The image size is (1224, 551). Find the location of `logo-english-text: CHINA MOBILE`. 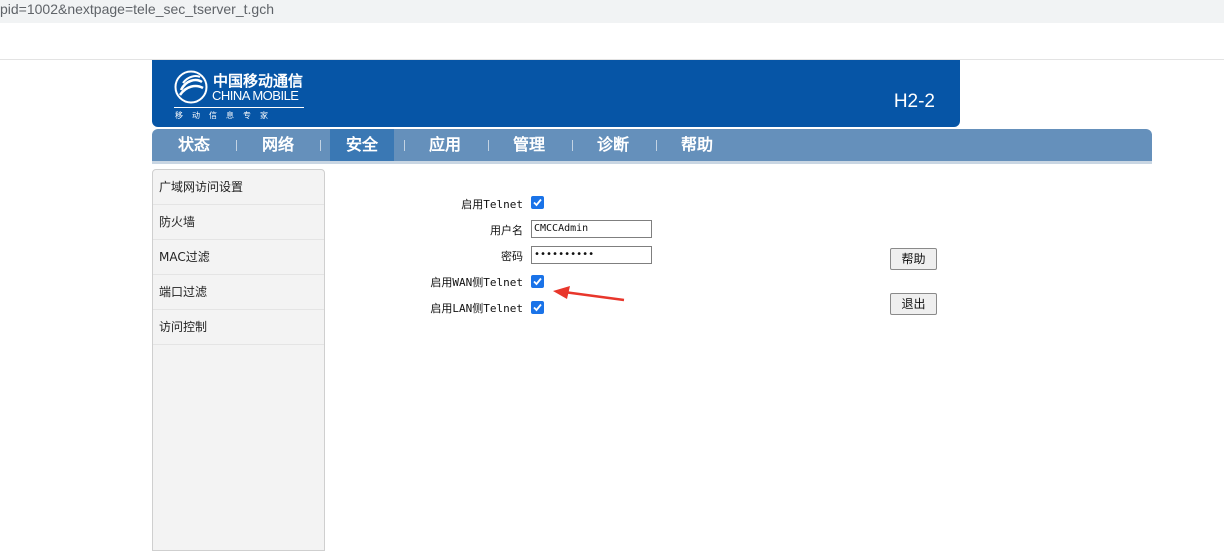

logo-english-text: CHINA MOBILE is located at coordinates (255, 95).